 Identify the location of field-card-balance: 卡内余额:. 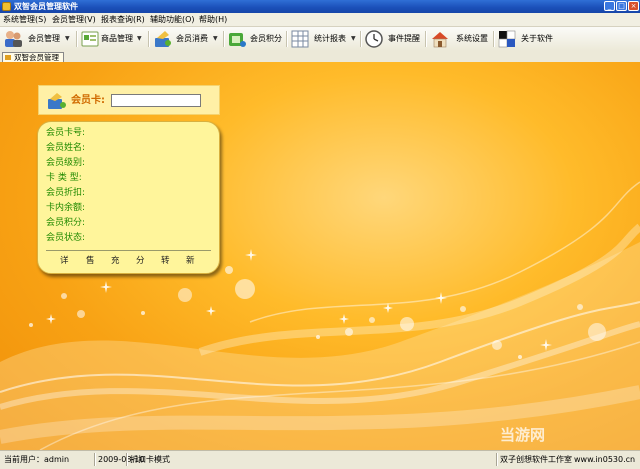
(66, 208).